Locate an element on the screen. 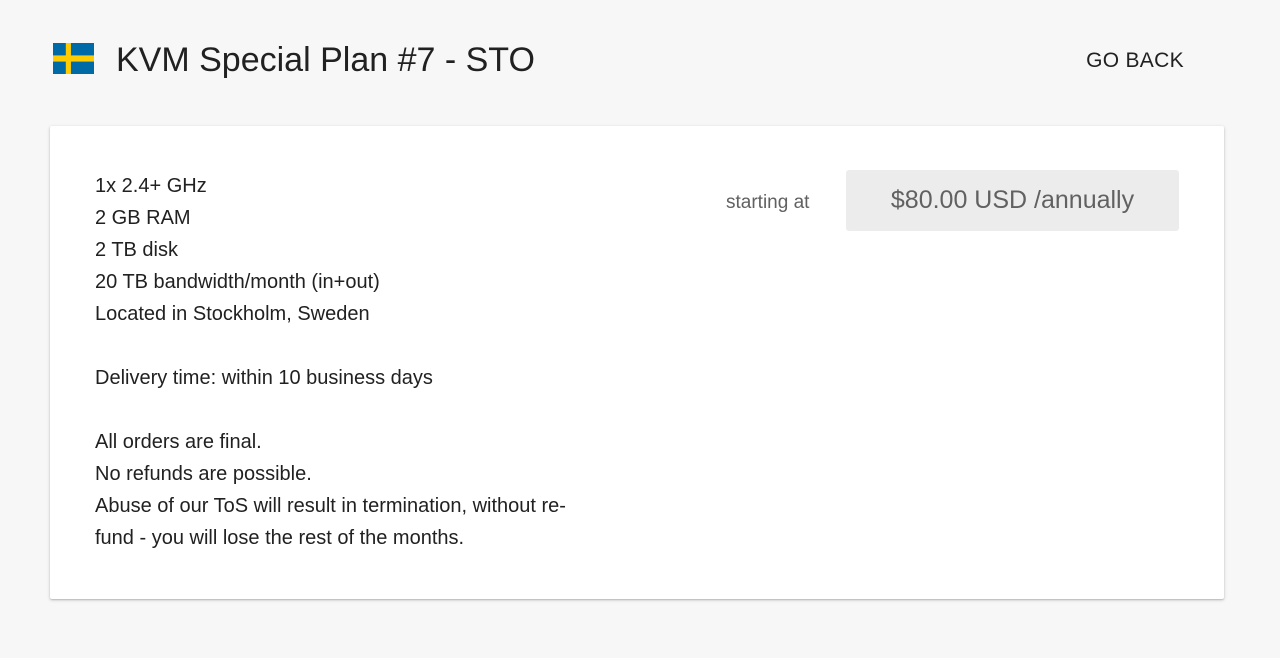  plan-description-line: Located in Stockholm, Sweden is located at coordinates (232, 314).